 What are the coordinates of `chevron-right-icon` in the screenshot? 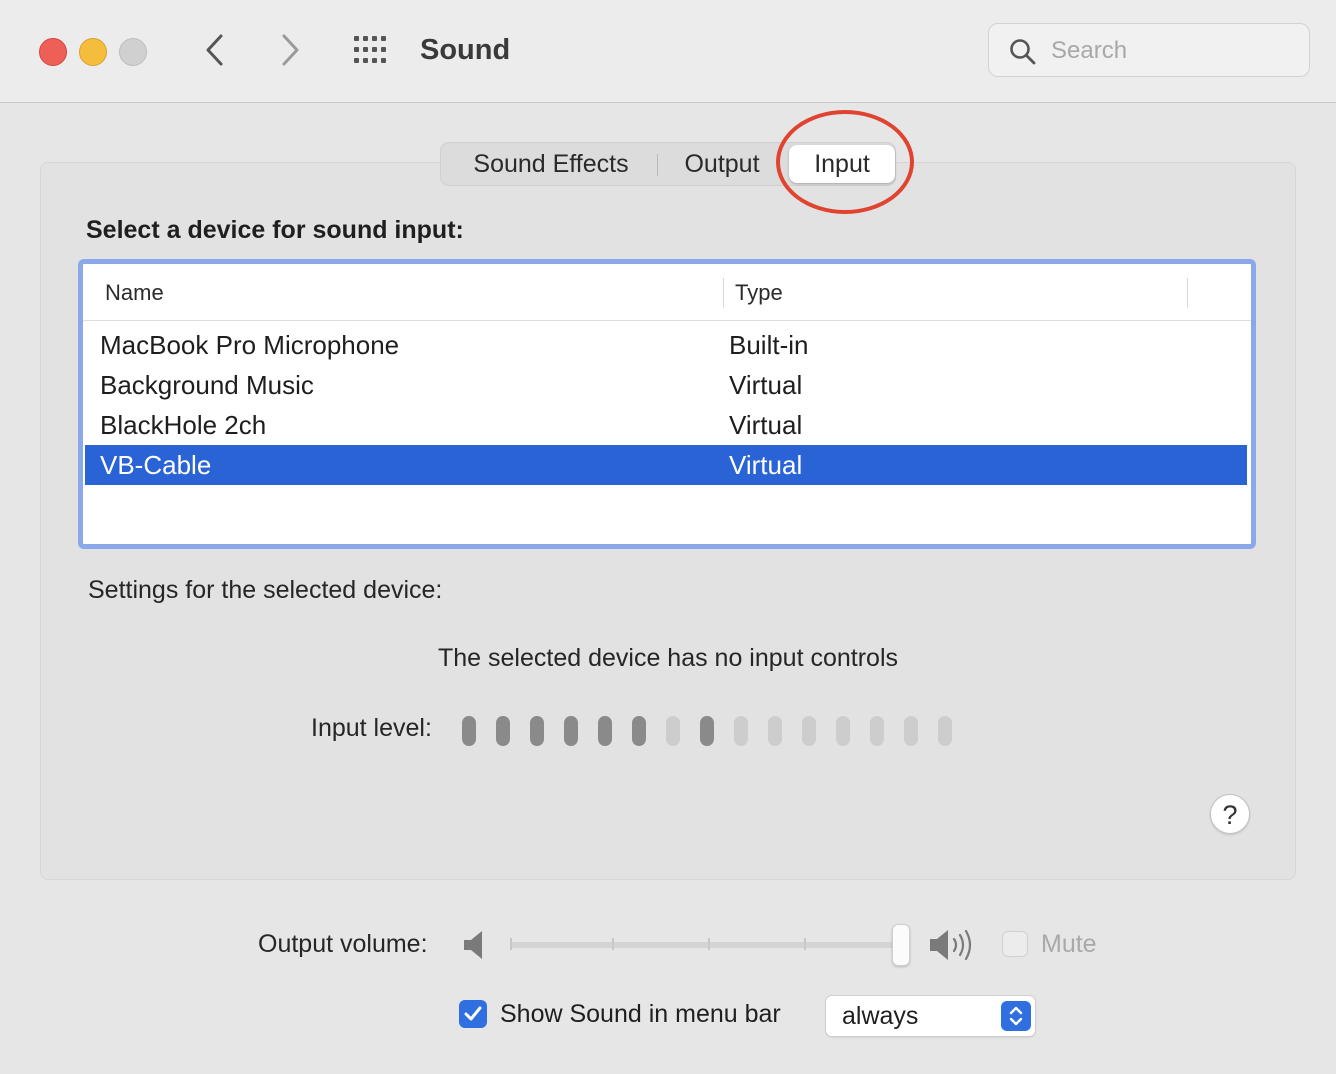 It's located at (290, 50).